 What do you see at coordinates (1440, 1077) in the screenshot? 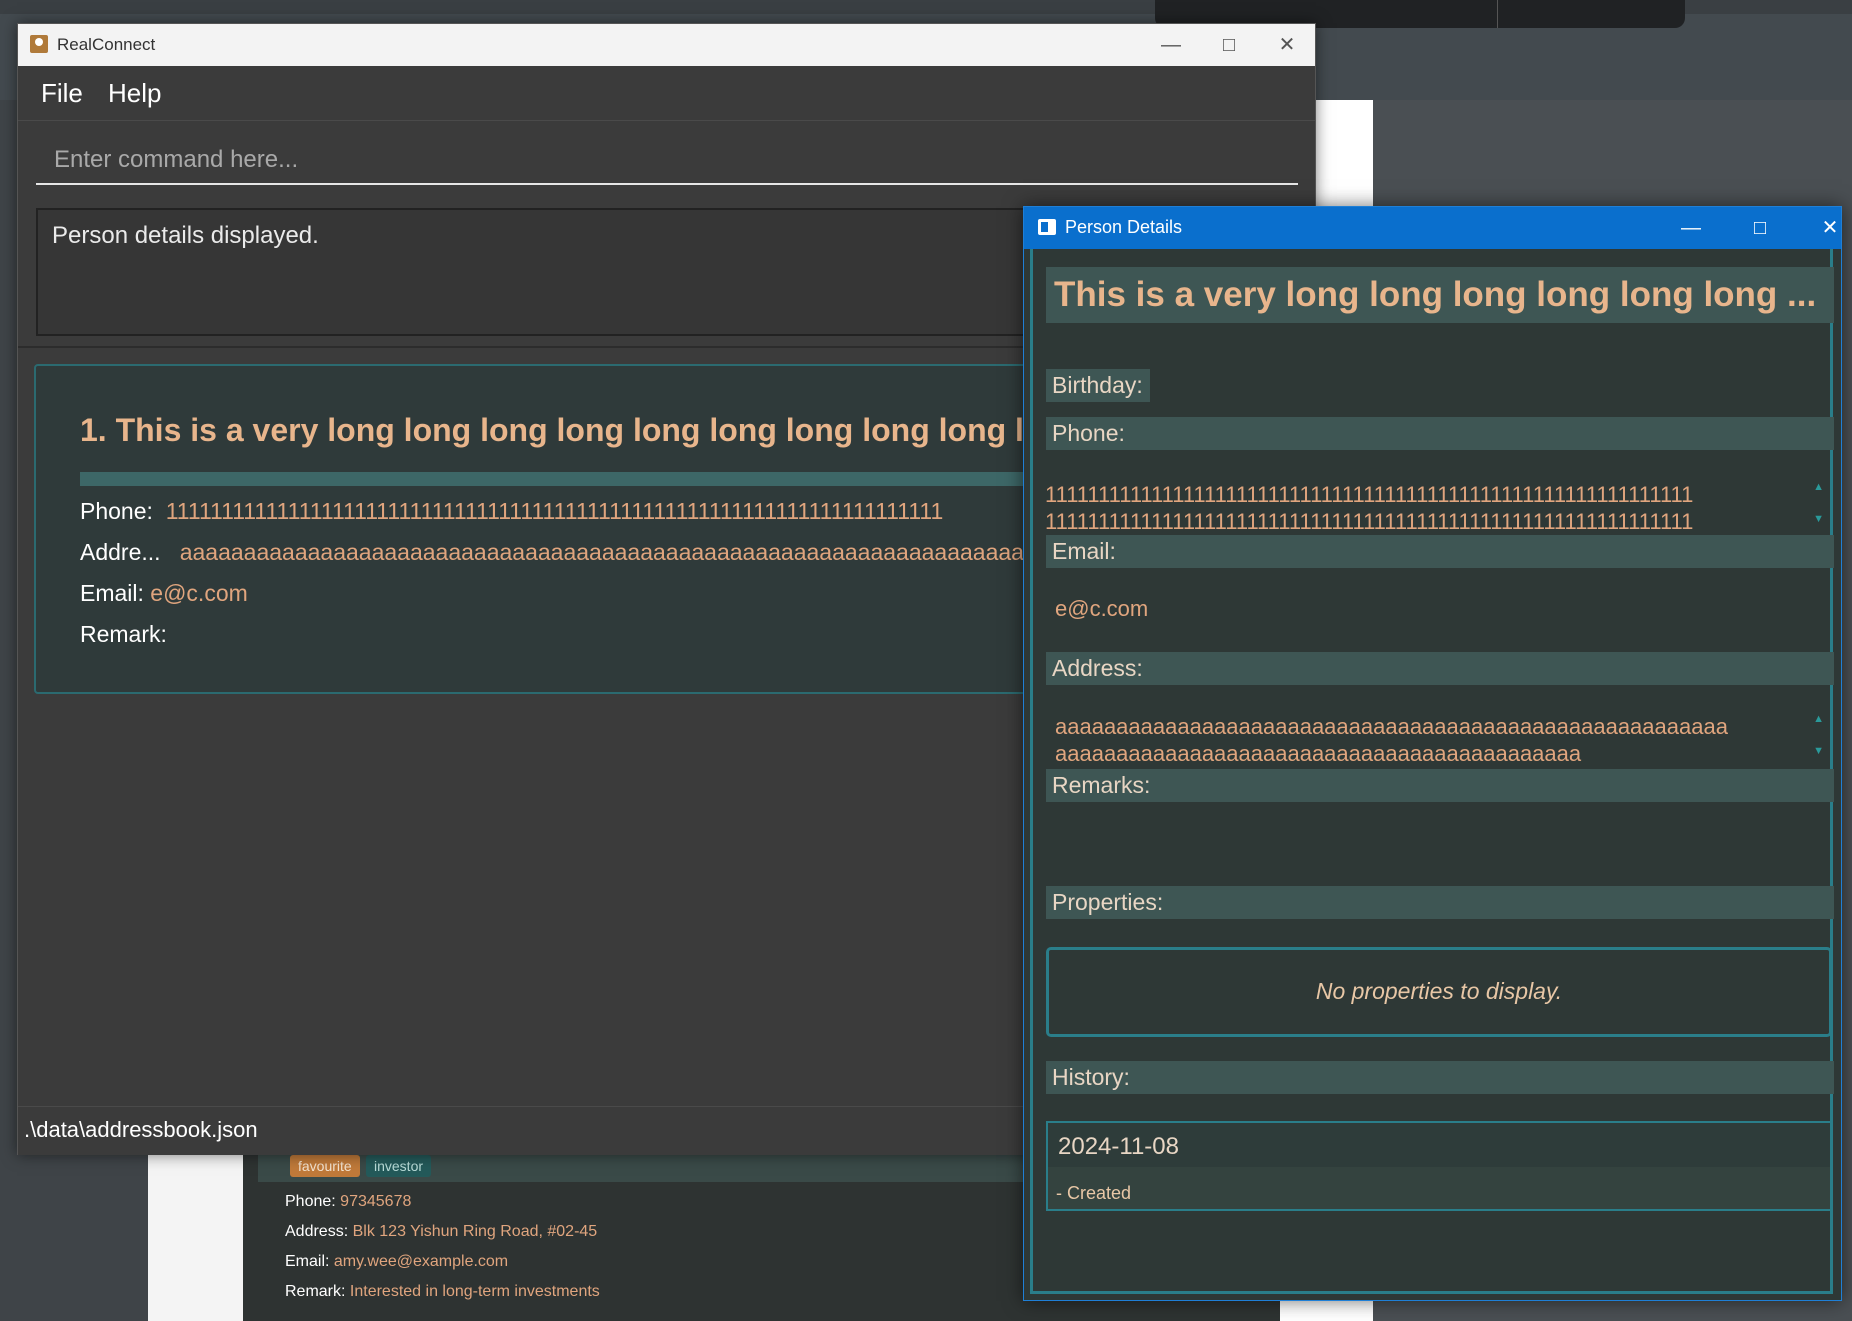
I see `history-label: History:` at bounding box center [1440, 1077].